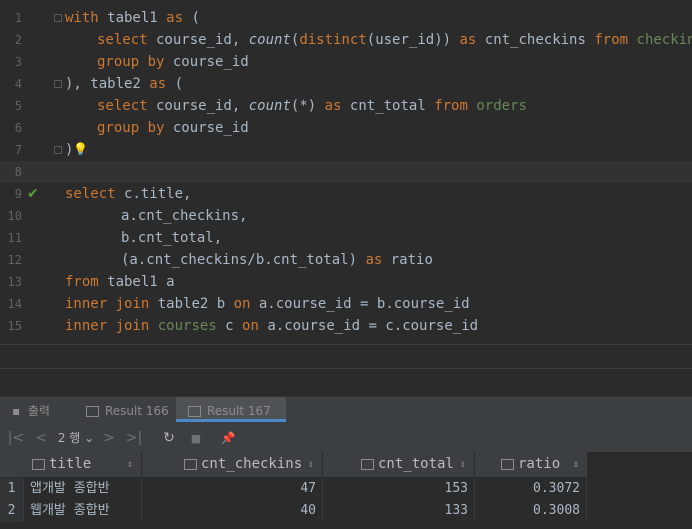 This screenshot has width=692, height=529. What do you see at coordinates (18, 62) in the screenshot?
I see `line-number: 3` at bounding box center [18, 62].